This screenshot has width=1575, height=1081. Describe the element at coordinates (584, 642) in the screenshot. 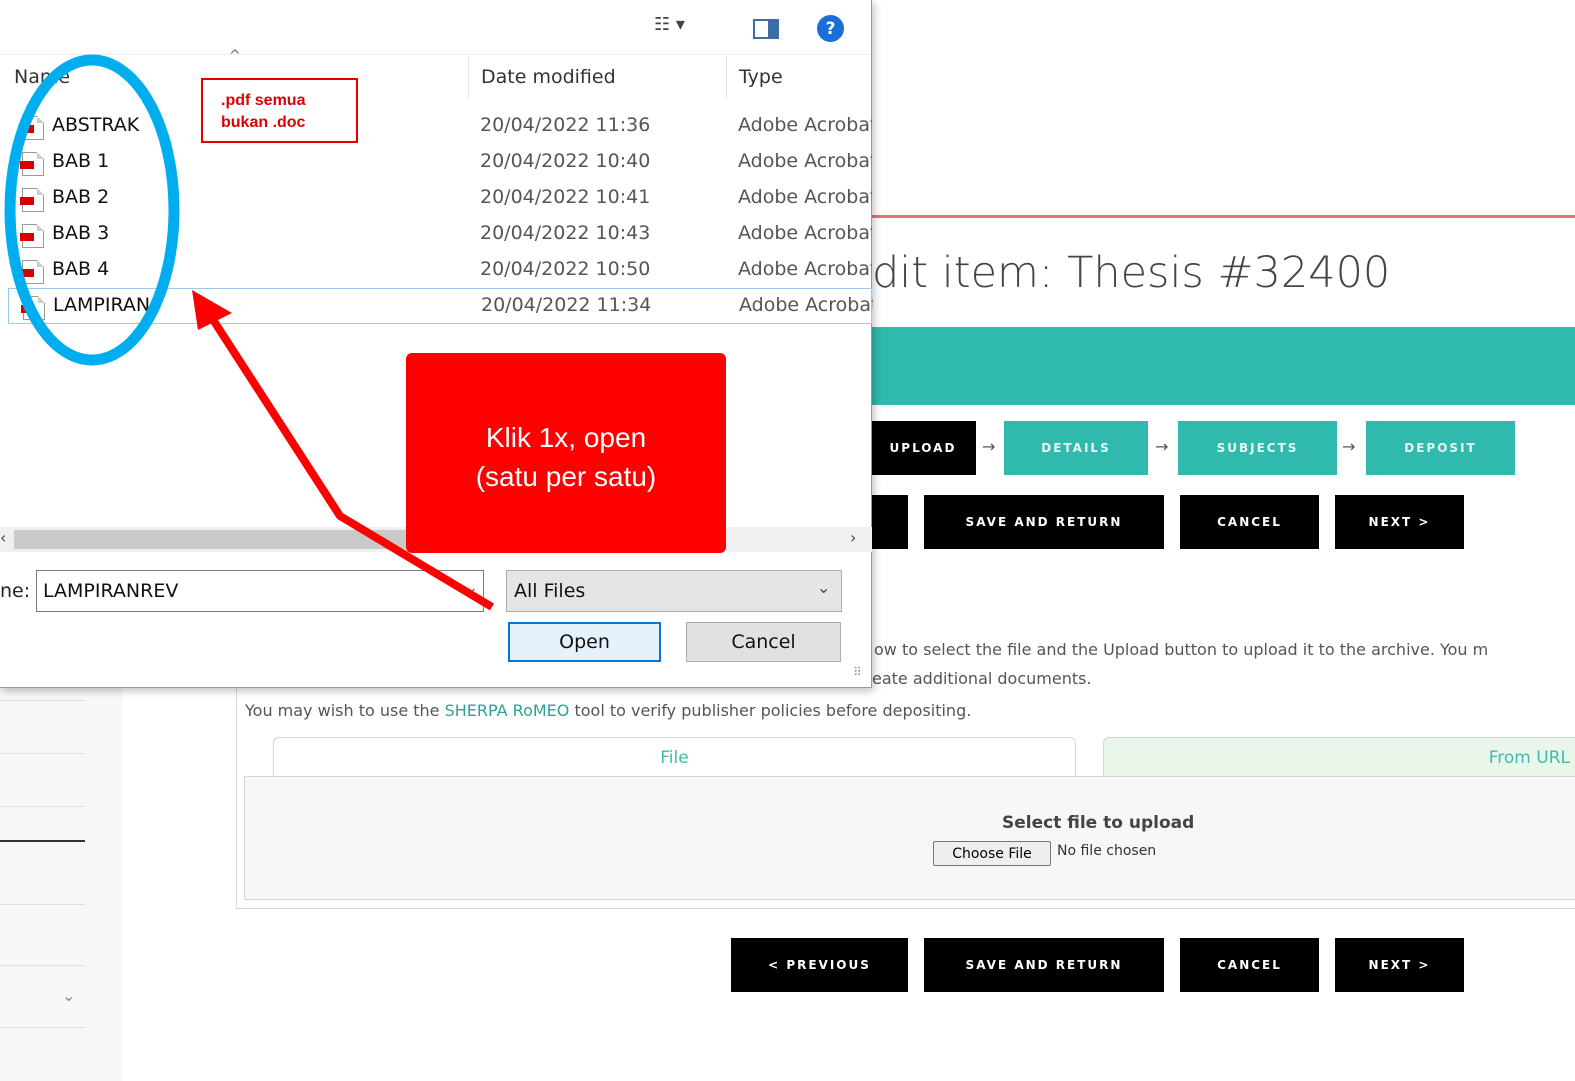

I see `open-button: Open` at that location.